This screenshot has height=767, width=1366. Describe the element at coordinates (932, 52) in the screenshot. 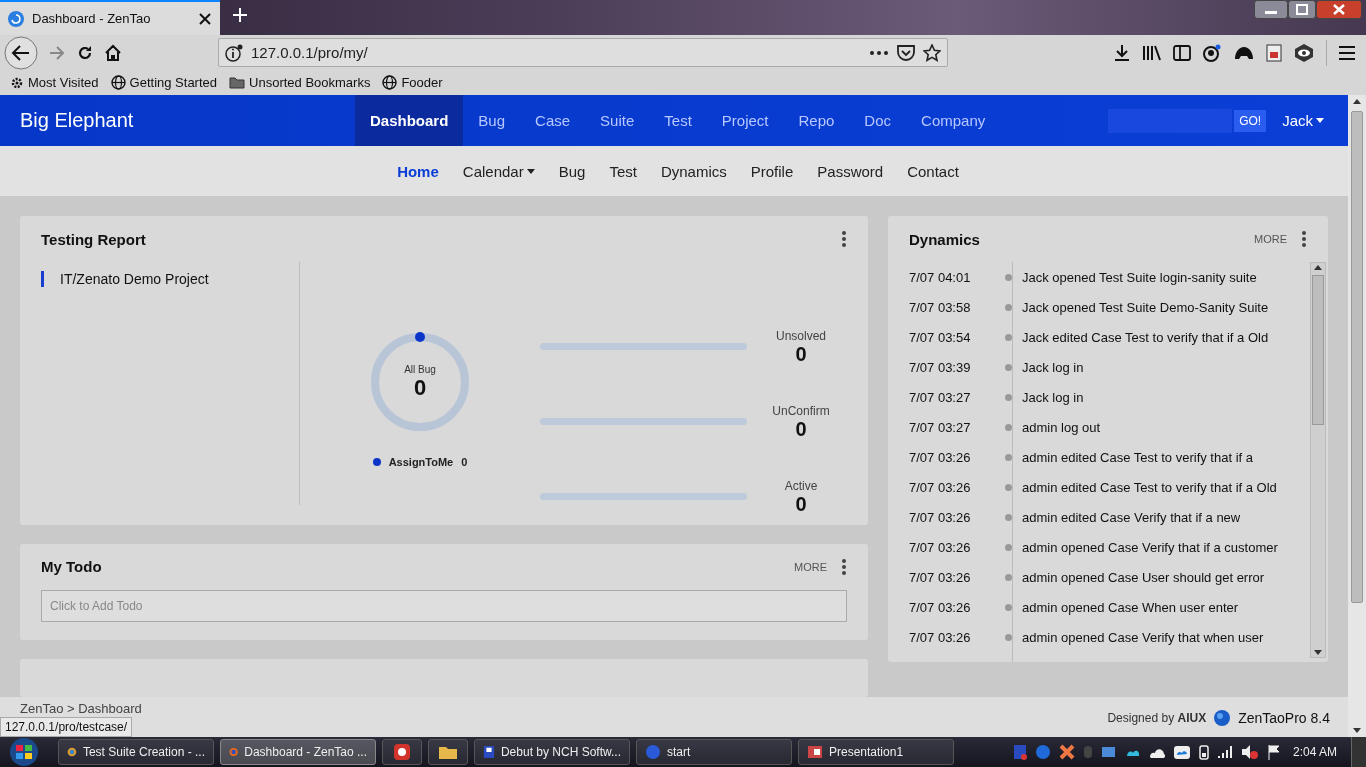

I see `star-icon` at that location.